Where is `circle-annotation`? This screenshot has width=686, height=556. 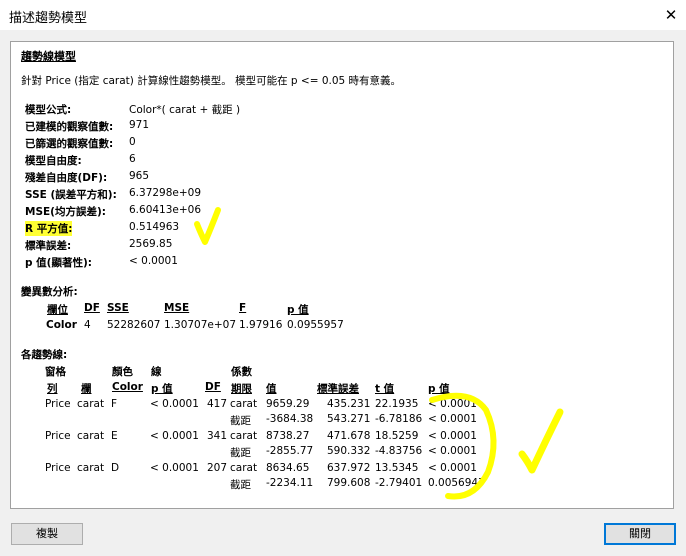 circle-annotation is located at coordinates (463, 446).